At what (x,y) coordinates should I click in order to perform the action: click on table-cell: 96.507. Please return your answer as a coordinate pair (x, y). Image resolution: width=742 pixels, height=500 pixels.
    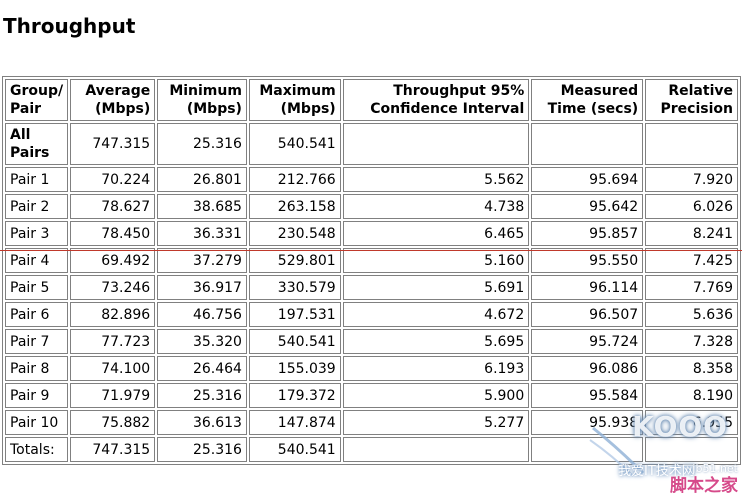
    Looking at the image, I should click on (587, 314).